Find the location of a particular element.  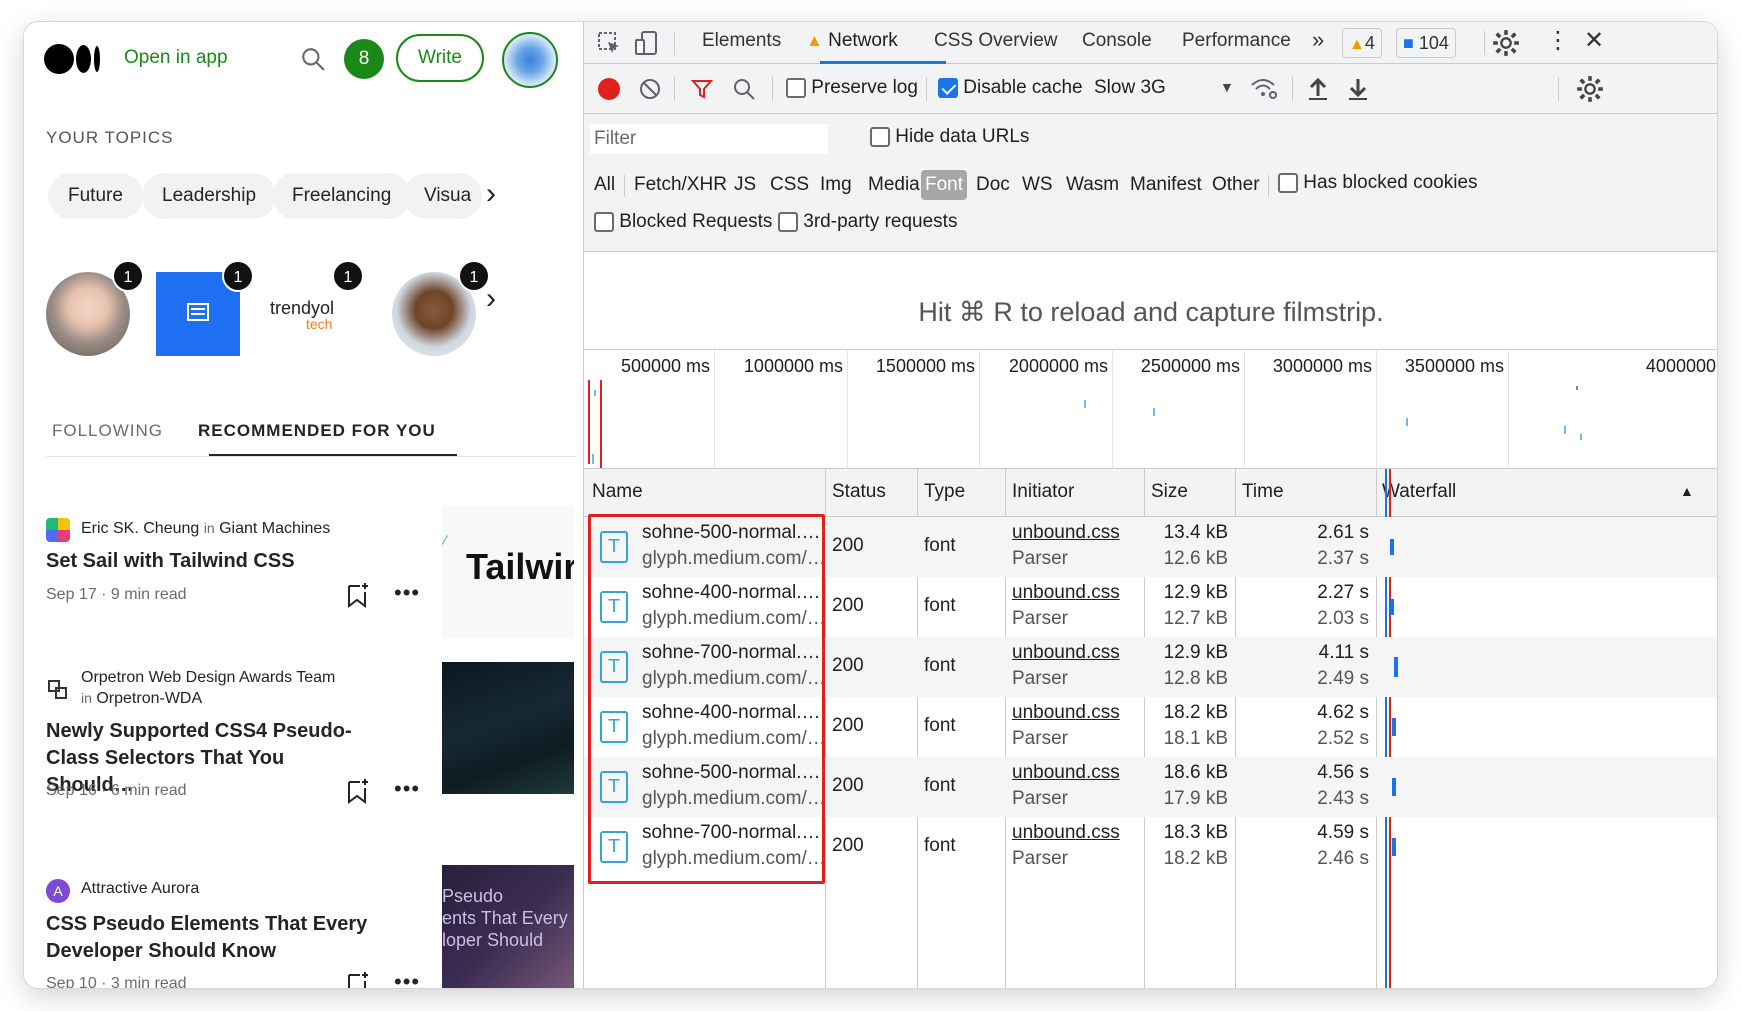

inspect-element-icon is located at coordinates (609, 43).